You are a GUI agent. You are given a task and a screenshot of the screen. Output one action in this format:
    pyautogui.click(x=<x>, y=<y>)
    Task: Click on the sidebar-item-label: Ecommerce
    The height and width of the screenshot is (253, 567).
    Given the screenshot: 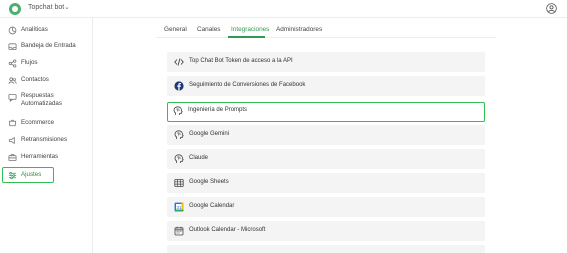 What is the action you would take?
    pyautogui.click(x=38, y=122)
    